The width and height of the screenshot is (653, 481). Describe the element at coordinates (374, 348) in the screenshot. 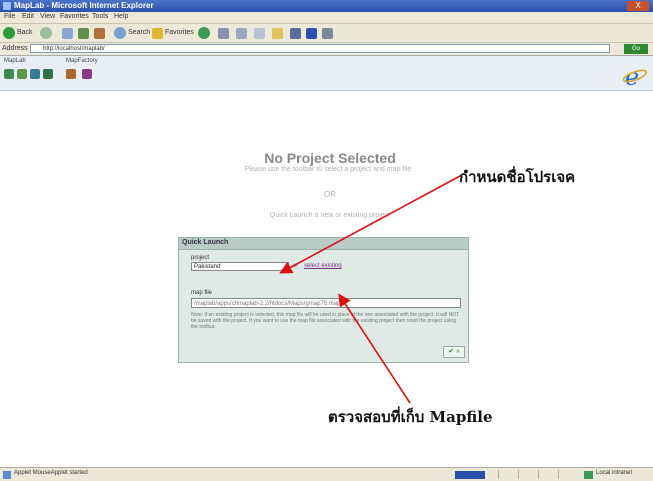

I see `arrow-to-map-file` at that location.